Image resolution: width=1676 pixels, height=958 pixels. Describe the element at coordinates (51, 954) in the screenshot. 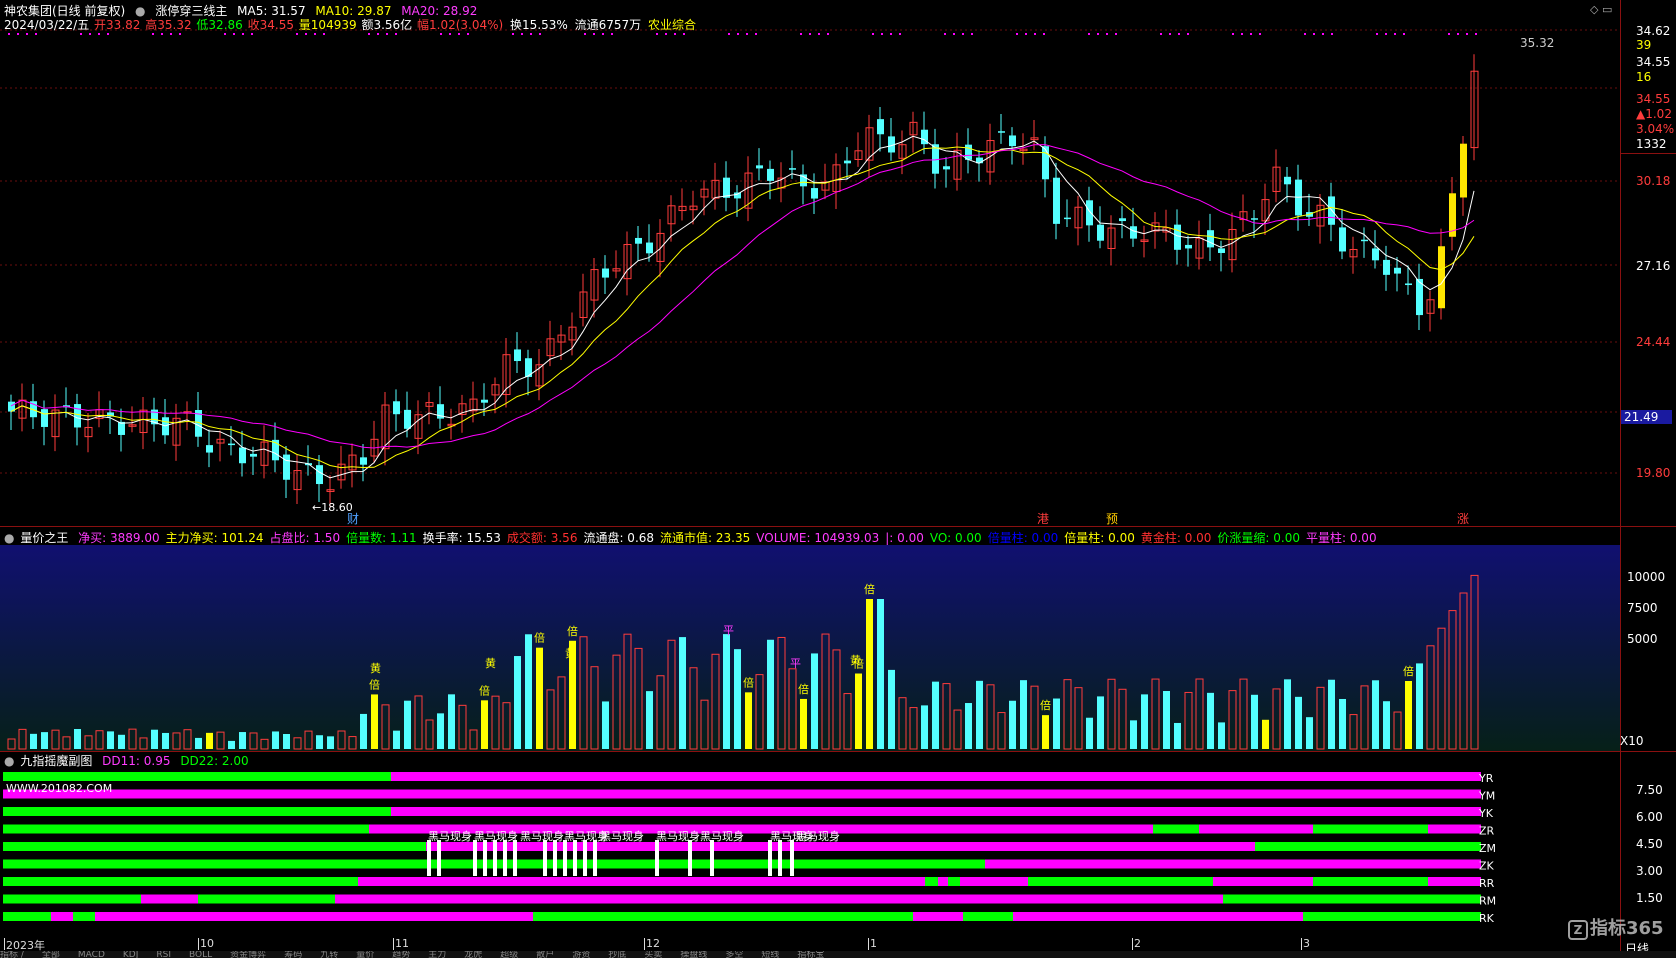

I see `bottom-tab: 全部` at that location.